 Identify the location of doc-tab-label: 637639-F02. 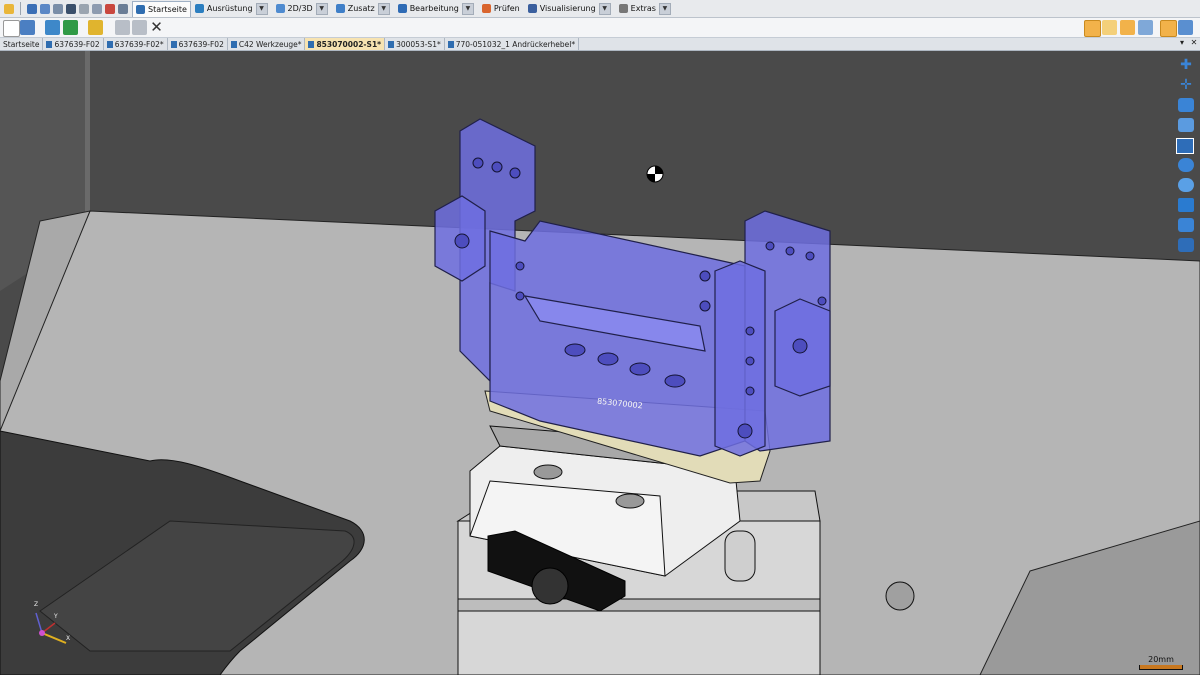
(77, 44).